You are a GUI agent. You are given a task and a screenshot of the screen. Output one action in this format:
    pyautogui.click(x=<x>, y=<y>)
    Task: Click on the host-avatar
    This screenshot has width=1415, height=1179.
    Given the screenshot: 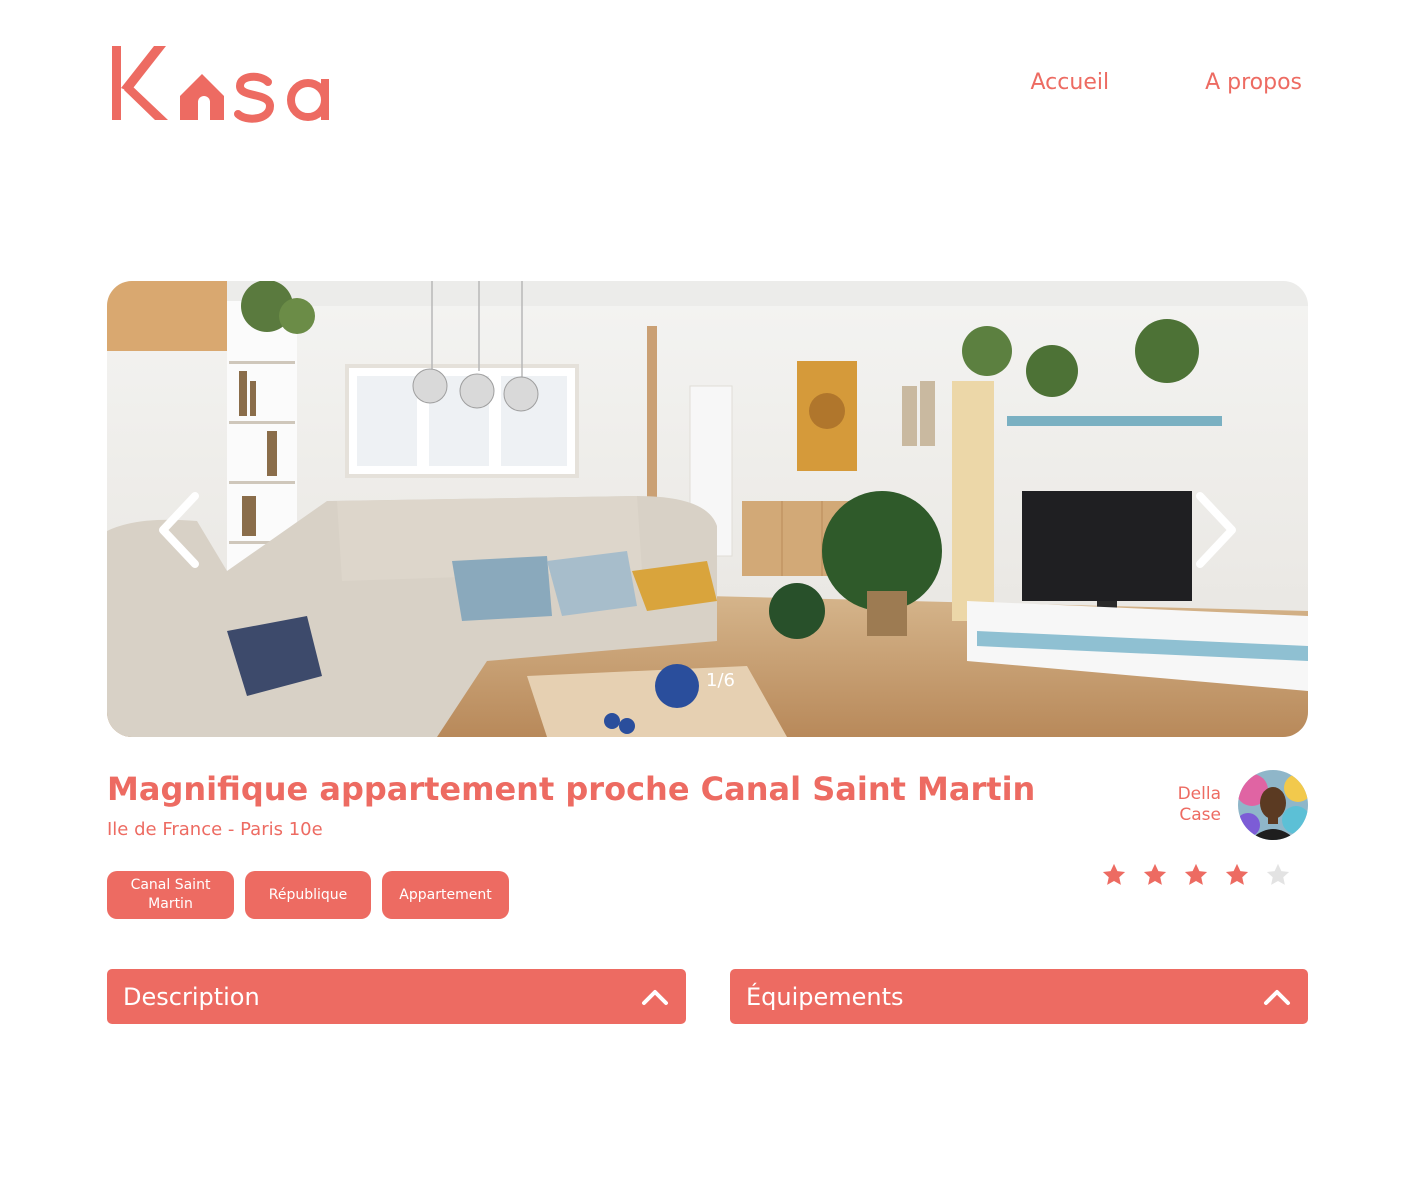 What is the action you would take?
    pyautogui.click(x=1273, y=805)
    